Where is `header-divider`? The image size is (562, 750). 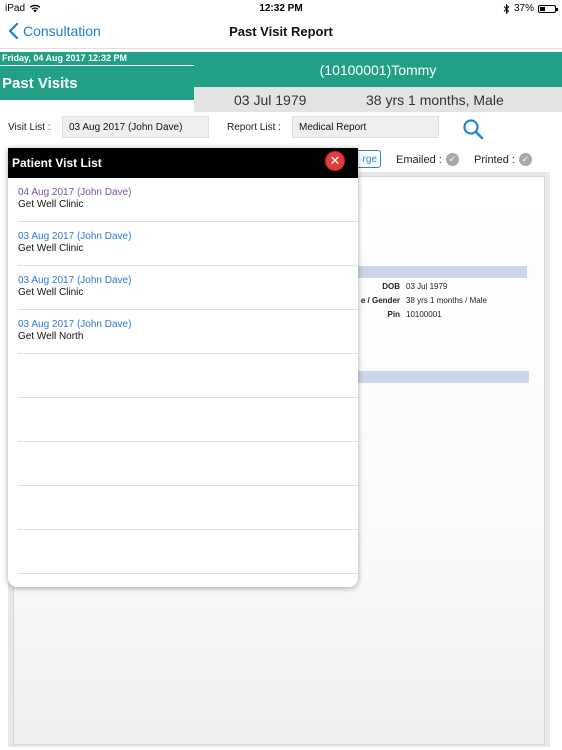 header-divider is located at coordinates (97, 65).